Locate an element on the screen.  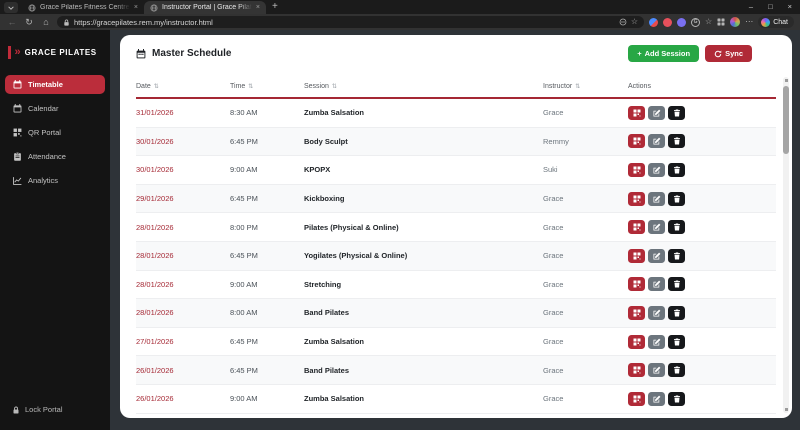
table-row: 27/01/2026 6:45 PM Zumba Salsation Grace is located at coordinates (456, 342).